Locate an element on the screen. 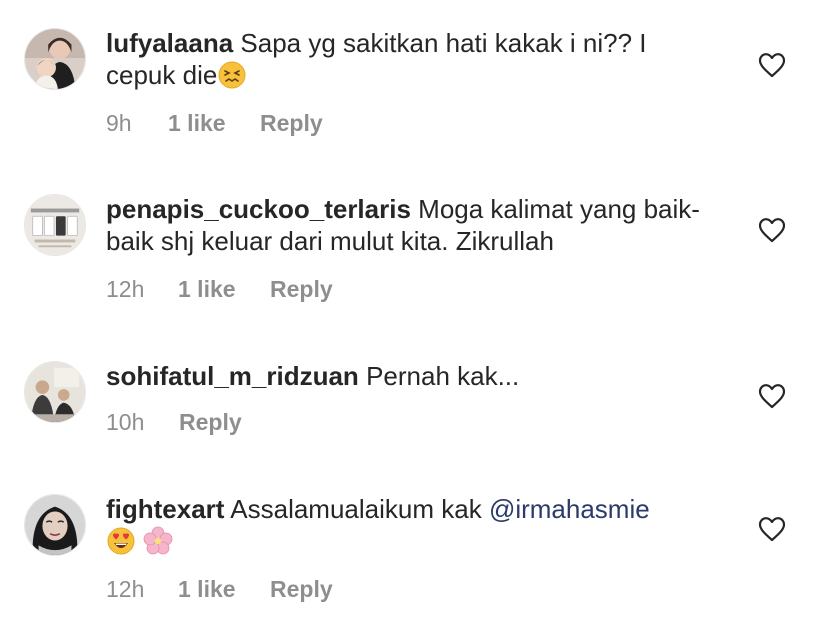 The height and width of the screenshot is (641, 828). comment-time: 10h is located at coordinates (125, 422).